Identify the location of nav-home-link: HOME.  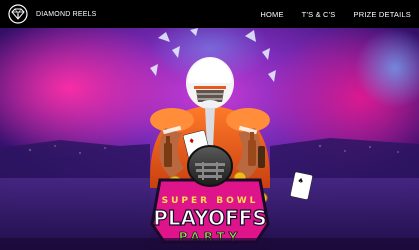
(271, 14).